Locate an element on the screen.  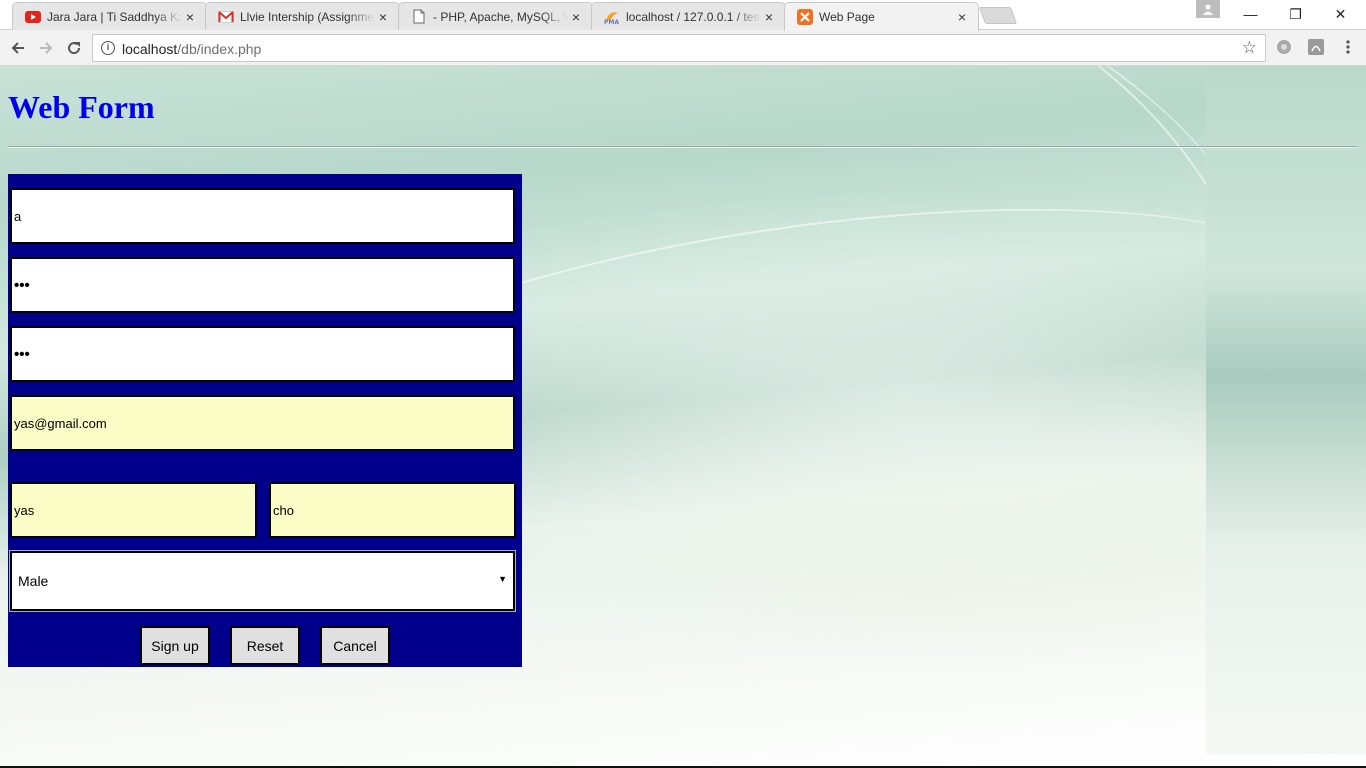
username-input: a is located at coordinates (262, 216).